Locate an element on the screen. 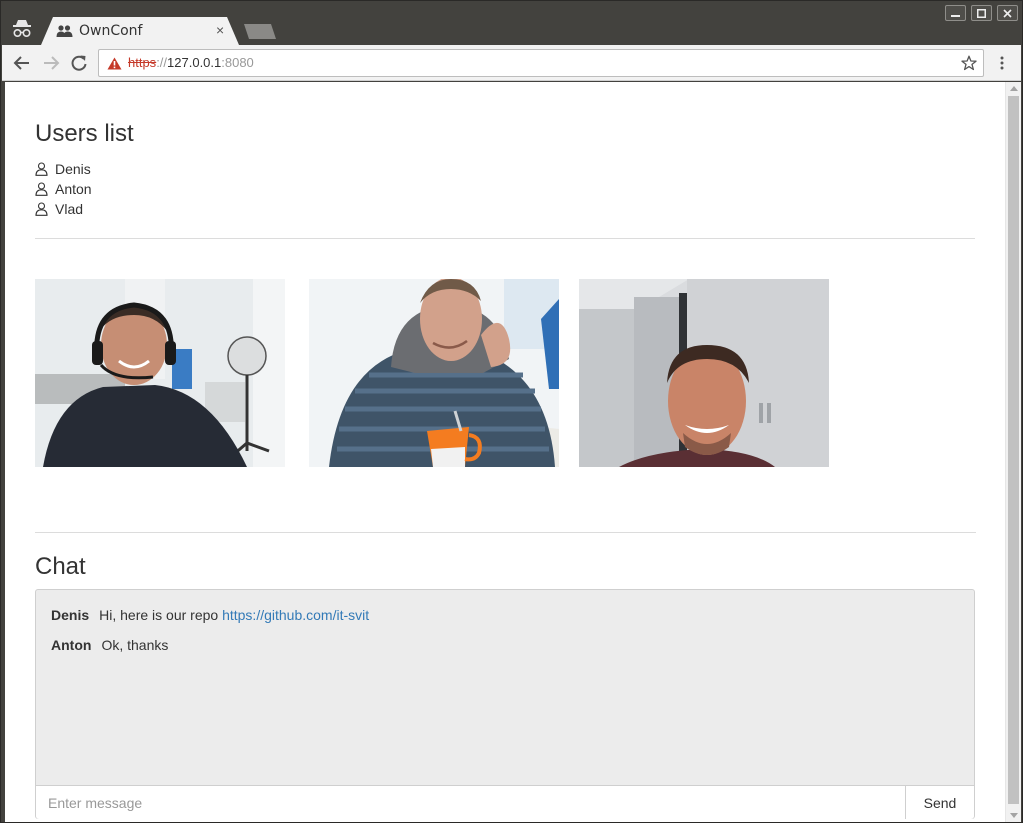 This screenshot has width=1023, height=823. close-window-button is located at coordinates (1007, 13).